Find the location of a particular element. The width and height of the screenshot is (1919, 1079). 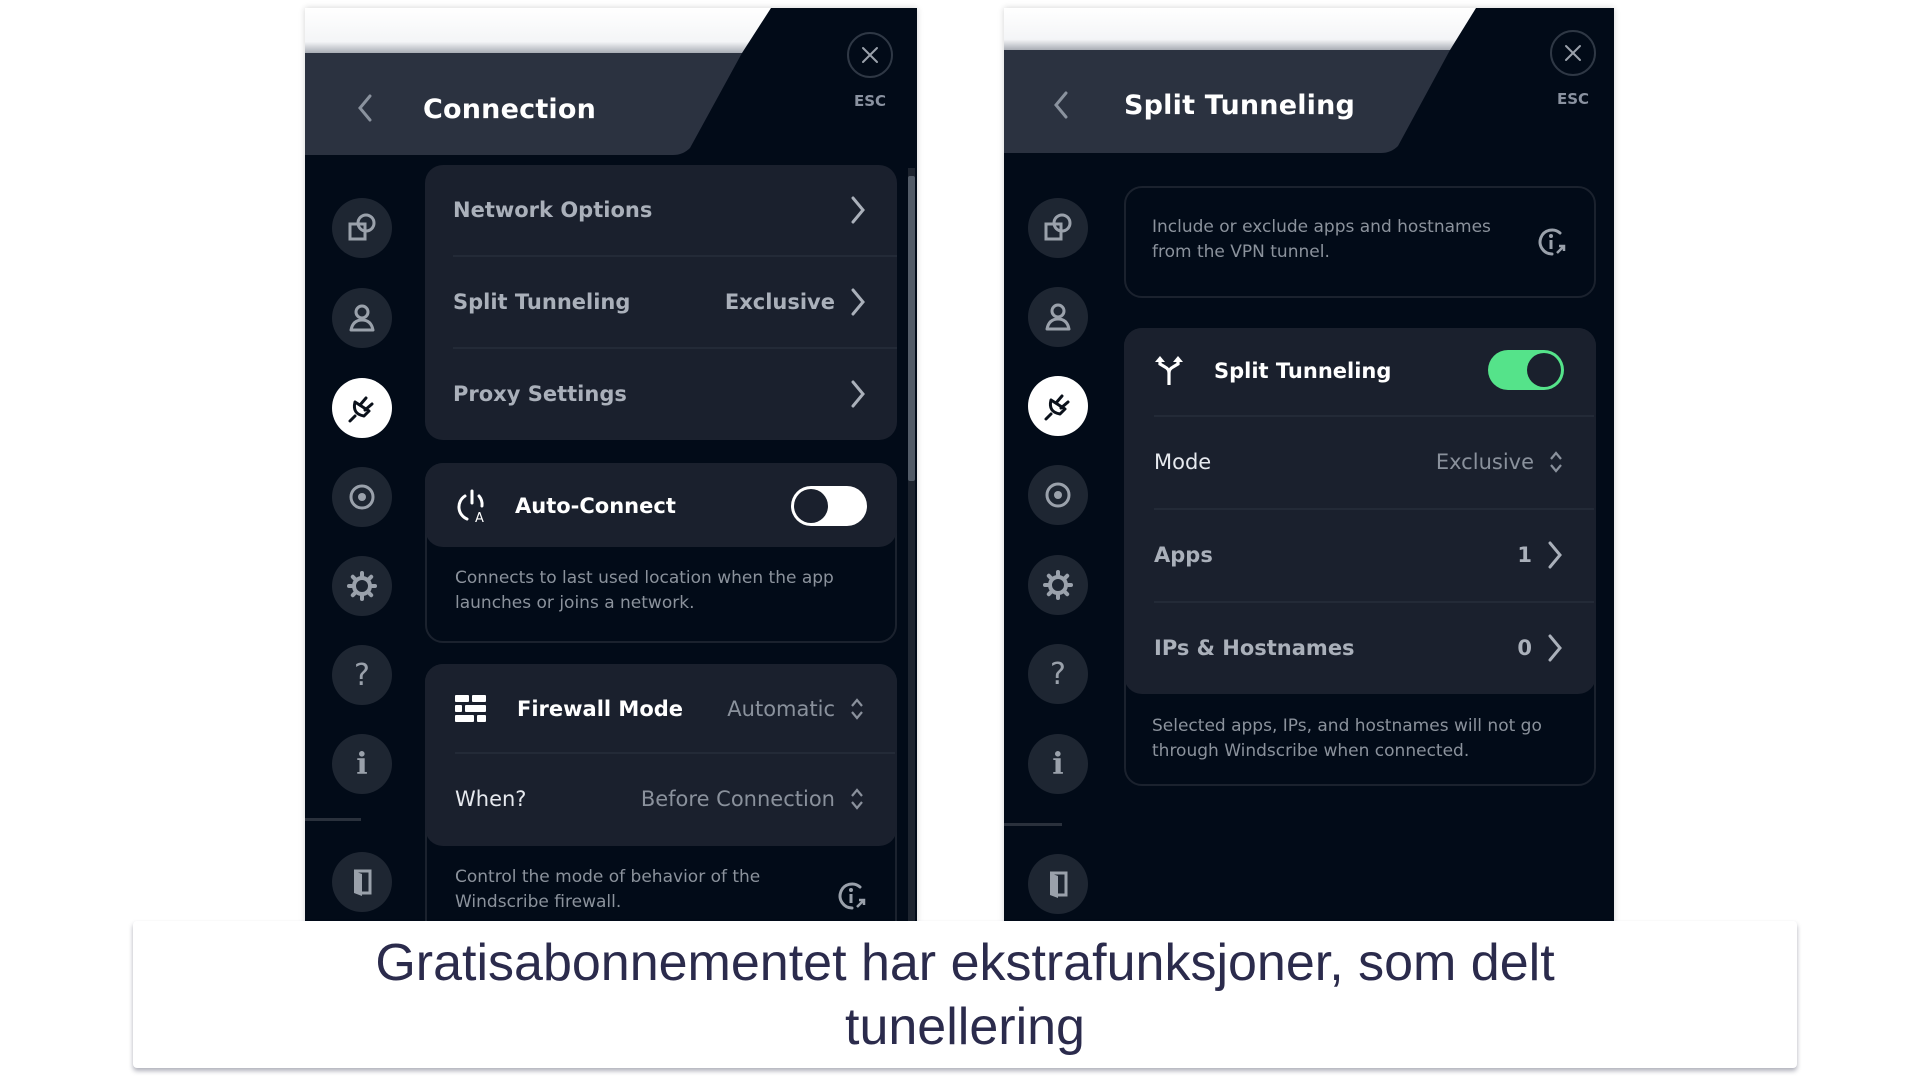

apps-count: 1 is located at coordinates (1524, 555).